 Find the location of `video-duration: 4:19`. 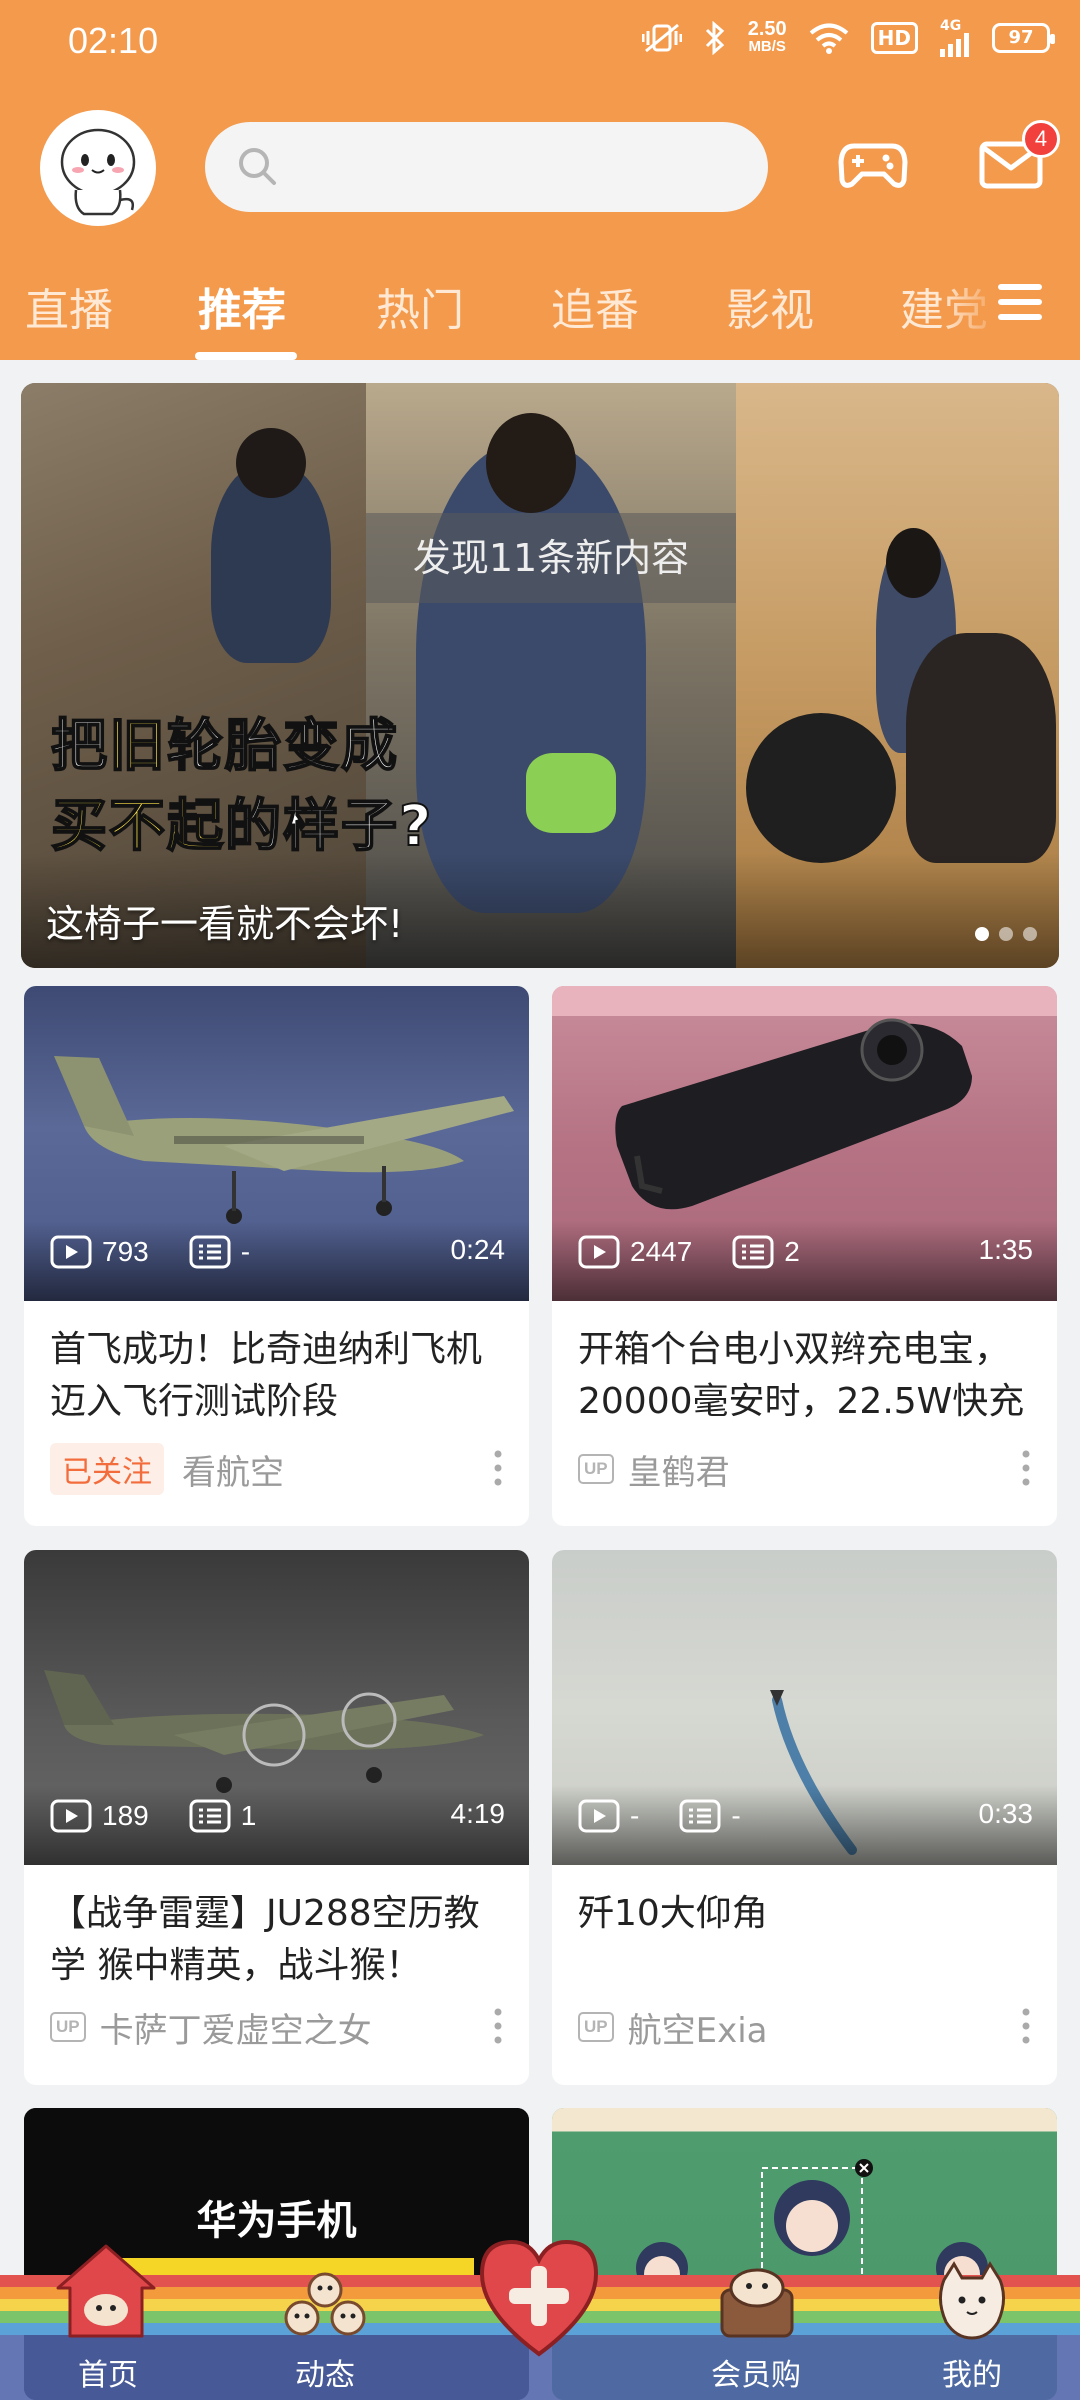

video-duration: 4:19 is located at coordinates (478, 1813).